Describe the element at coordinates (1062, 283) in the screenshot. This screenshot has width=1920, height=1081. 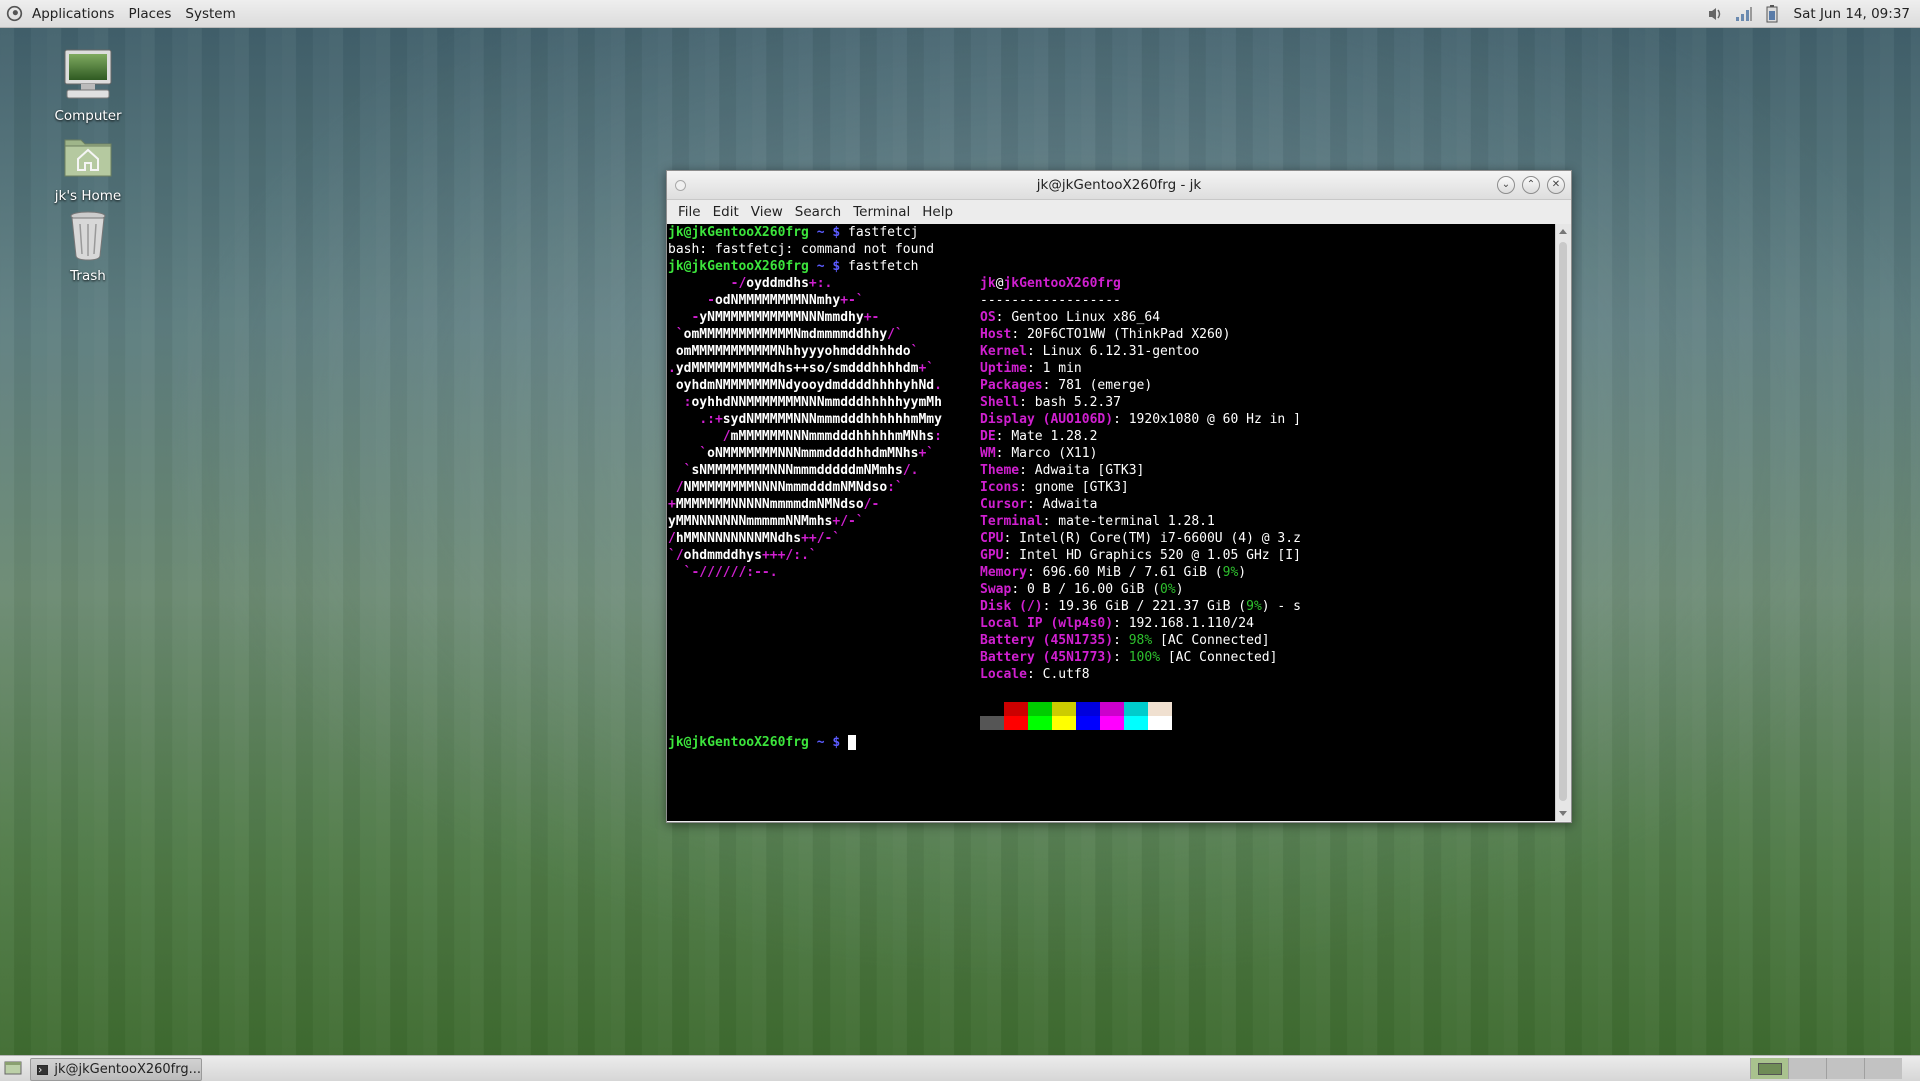
I see `info-host: jkGentooX260frg` at that location.